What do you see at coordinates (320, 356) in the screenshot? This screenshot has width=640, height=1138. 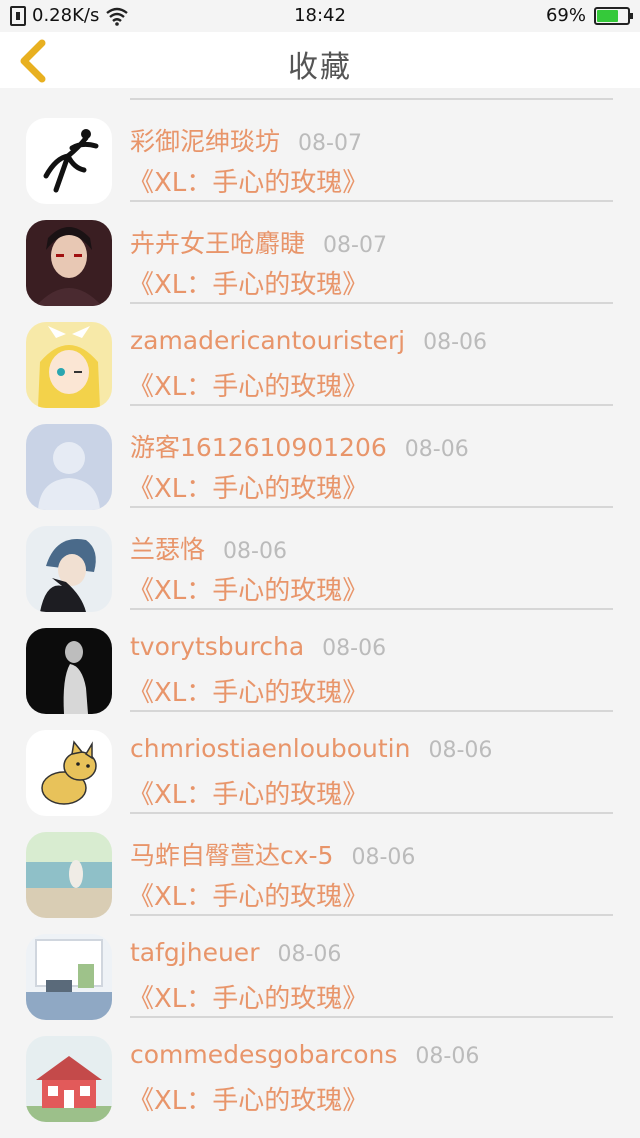 I see `list-item: zamadericantouristerj 08-06 《XL：手心的玫瑰》` at bounding box center [320, 356].